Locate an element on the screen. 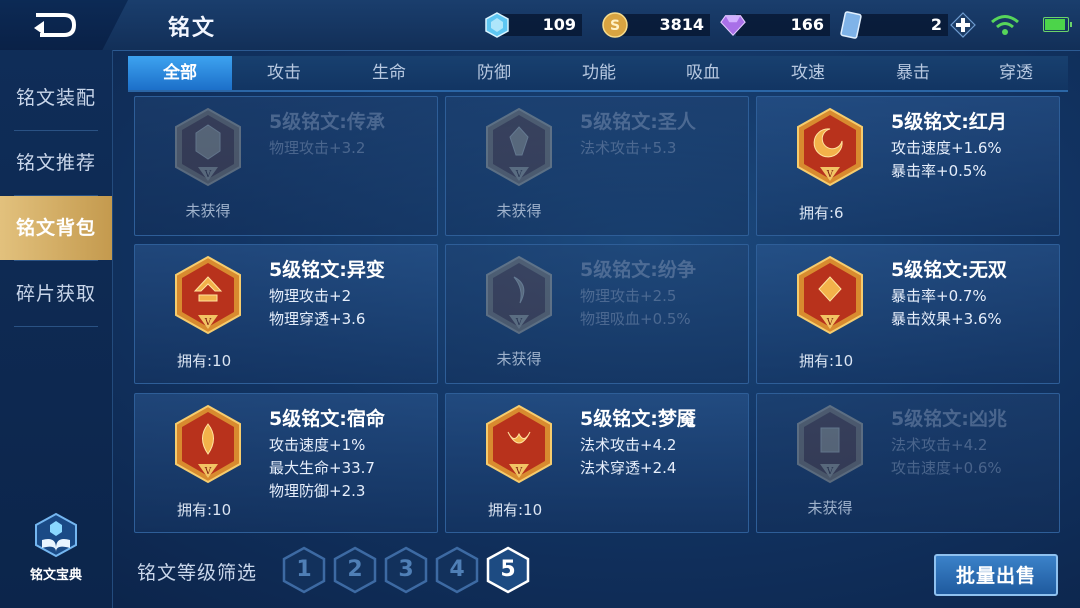 The width and height of the screenshot is (1080, 608). inscription-name: 5级铭文:圣人 is located at coordinates (638, 122).